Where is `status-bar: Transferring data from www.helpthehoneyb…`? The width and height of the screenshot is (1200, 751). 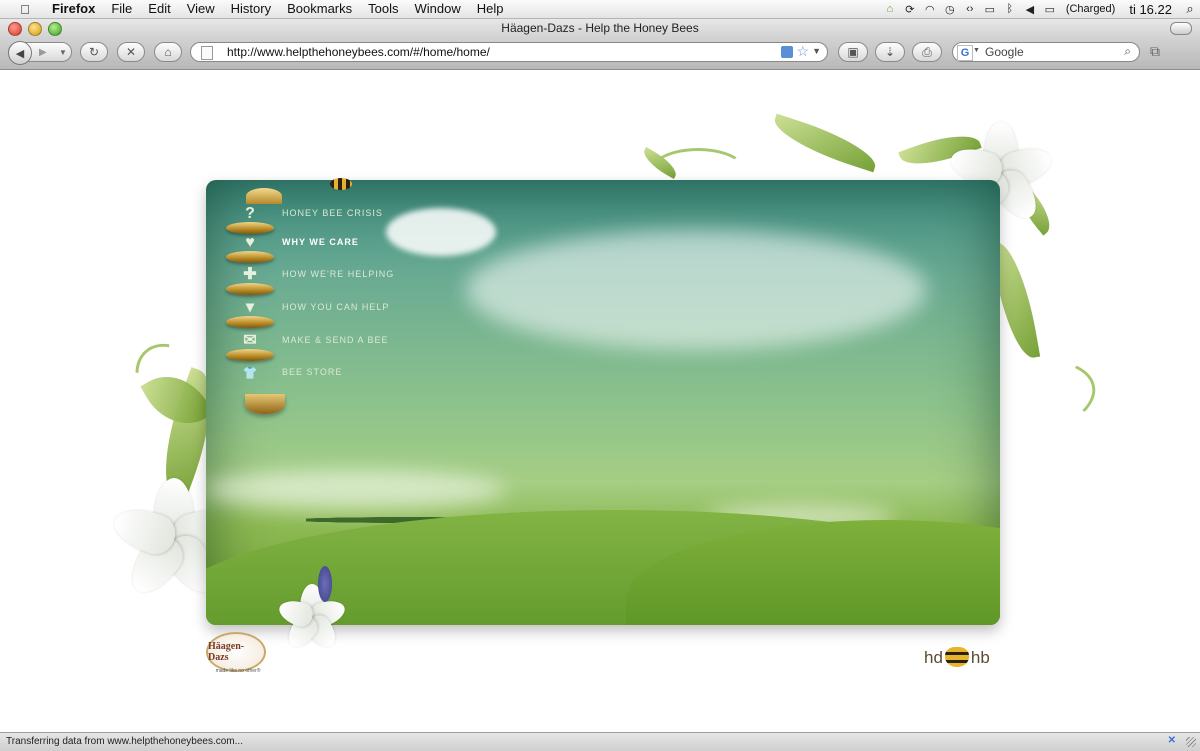 status-bar: Transferring data from www.helpthehoneyb… is located at coordinates (600, 741).